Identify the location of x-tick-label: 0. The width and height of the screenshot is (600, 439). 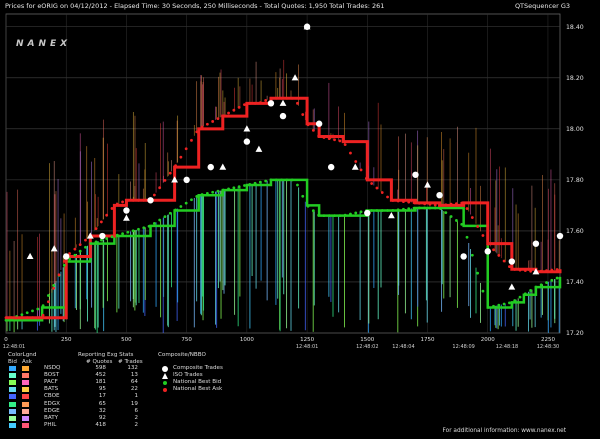
(6, 340).